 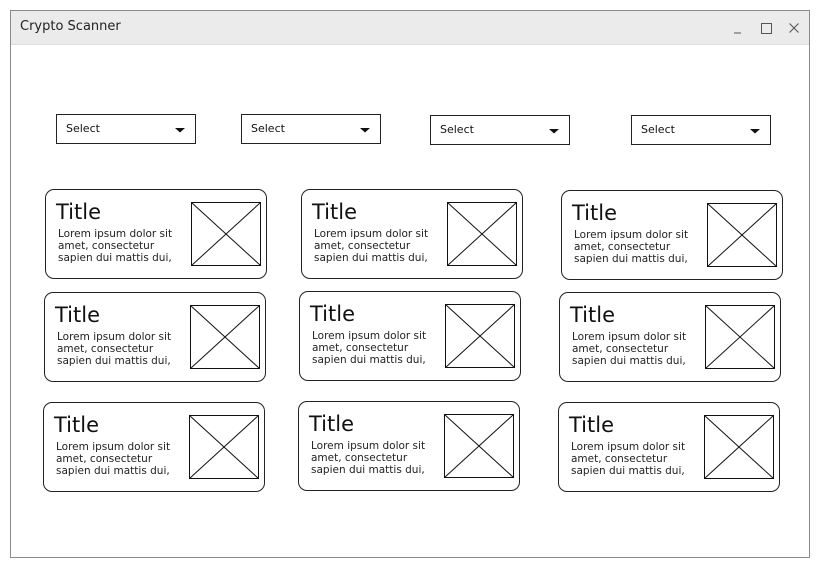 What do you see at coordinates (737, 33) in the screenshot?
I see `minimize-icon` at bounding box center [737, 33].